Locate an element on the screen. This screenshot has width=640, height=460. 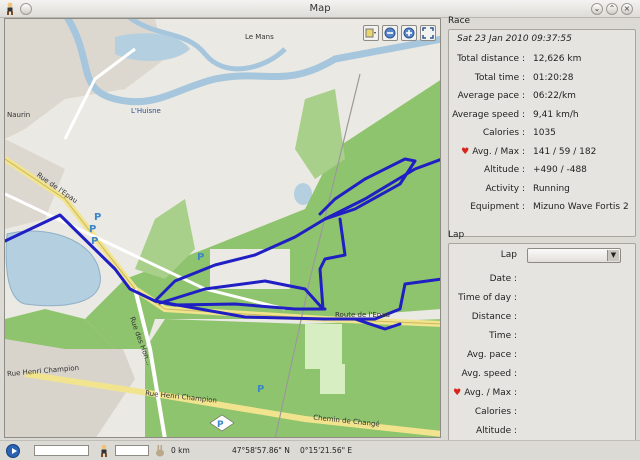
lap-title: Lap is located at coordinates (456, 235).